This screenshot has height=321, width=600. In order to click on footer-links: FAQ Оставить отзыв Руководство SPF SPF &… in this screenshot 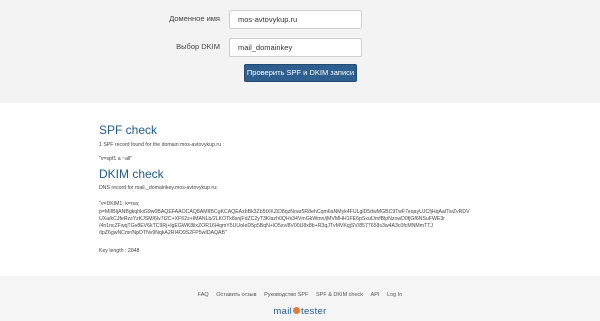, I will do `click(300, 295)`.